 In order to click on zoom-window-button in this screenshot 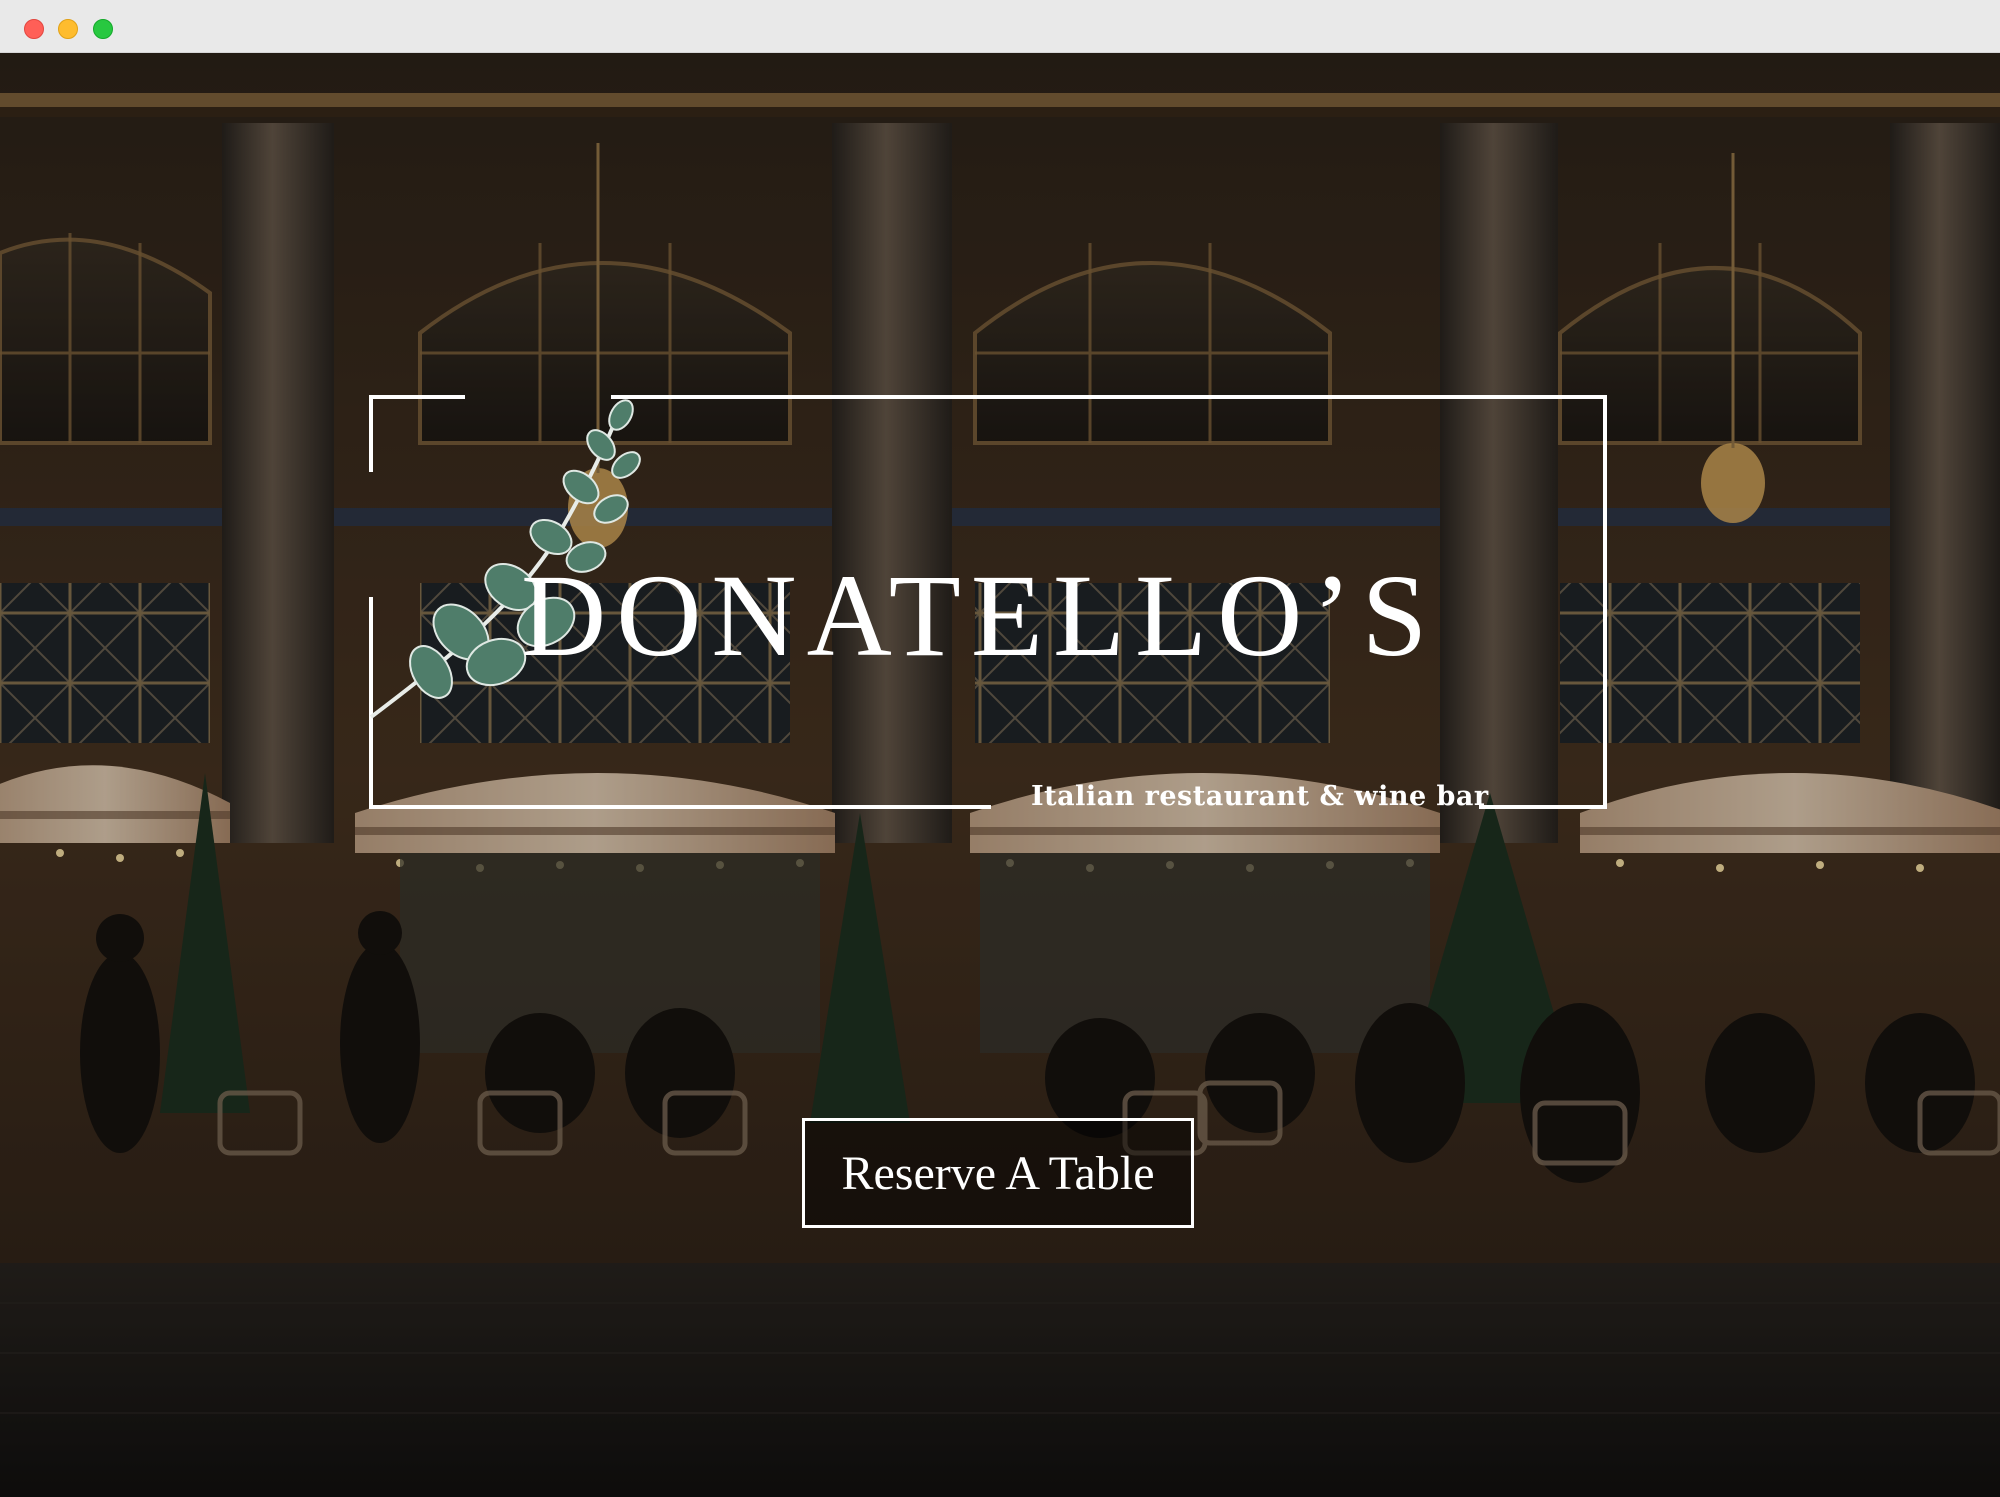, I will do `click(103, 29)`.